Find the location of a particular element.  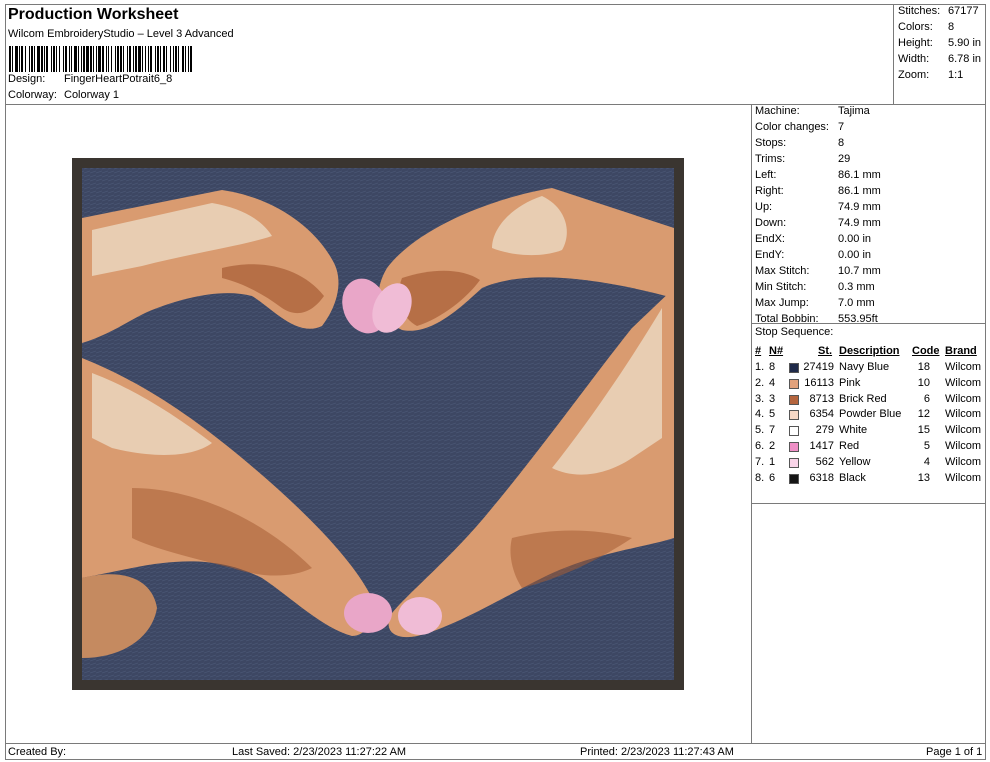

thread-description: Navy Blue is located at coordinates (864, 367).